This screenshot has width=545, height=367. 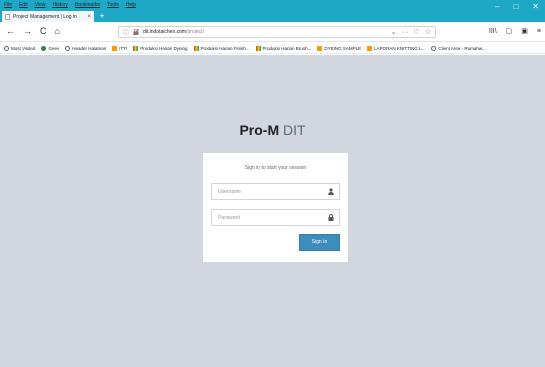 What do you see at coordinates (277, 32) in the screenshot?
I see `url-bar: ⓘ dit.indotaichen.com/project/ ⌄ ··· ♡ ☆` at bounding box center [277, 32].